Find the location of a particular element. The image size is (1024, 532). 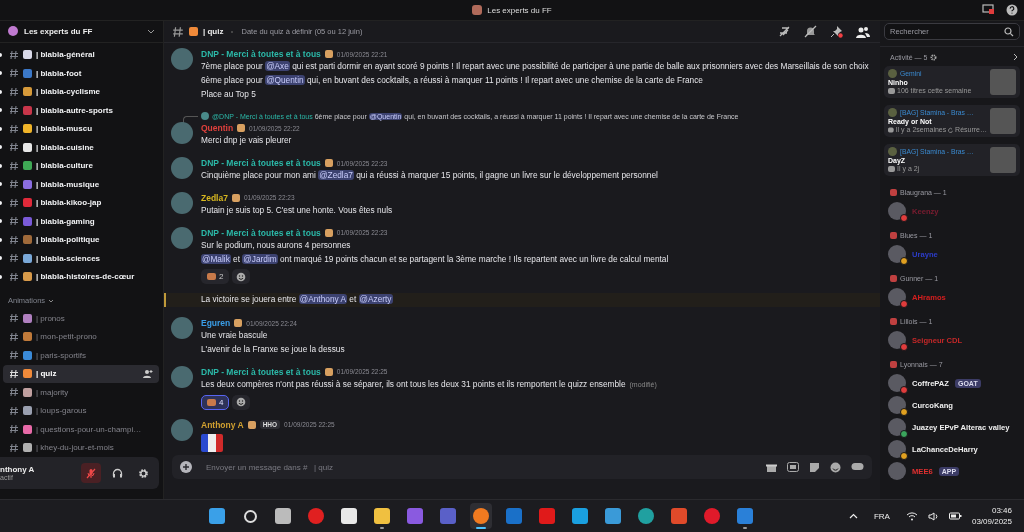

add-member-icon is located at coordinates (148, 374).